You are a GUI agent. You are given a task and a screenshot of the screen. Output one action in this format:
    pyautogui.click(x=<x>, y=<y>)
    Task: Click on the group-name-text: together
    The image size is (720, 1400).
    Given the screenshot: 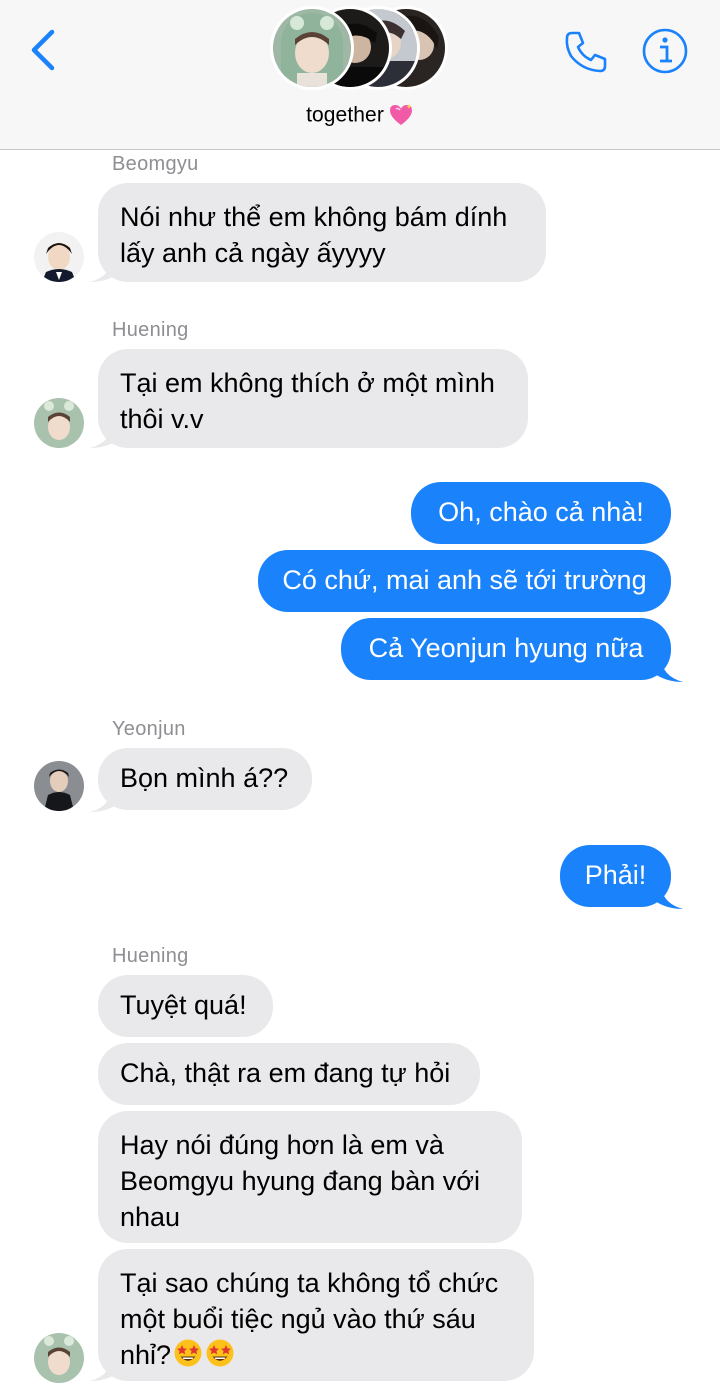 What is the action you would take?
    pyautogui.click(x=345, y=115)
    